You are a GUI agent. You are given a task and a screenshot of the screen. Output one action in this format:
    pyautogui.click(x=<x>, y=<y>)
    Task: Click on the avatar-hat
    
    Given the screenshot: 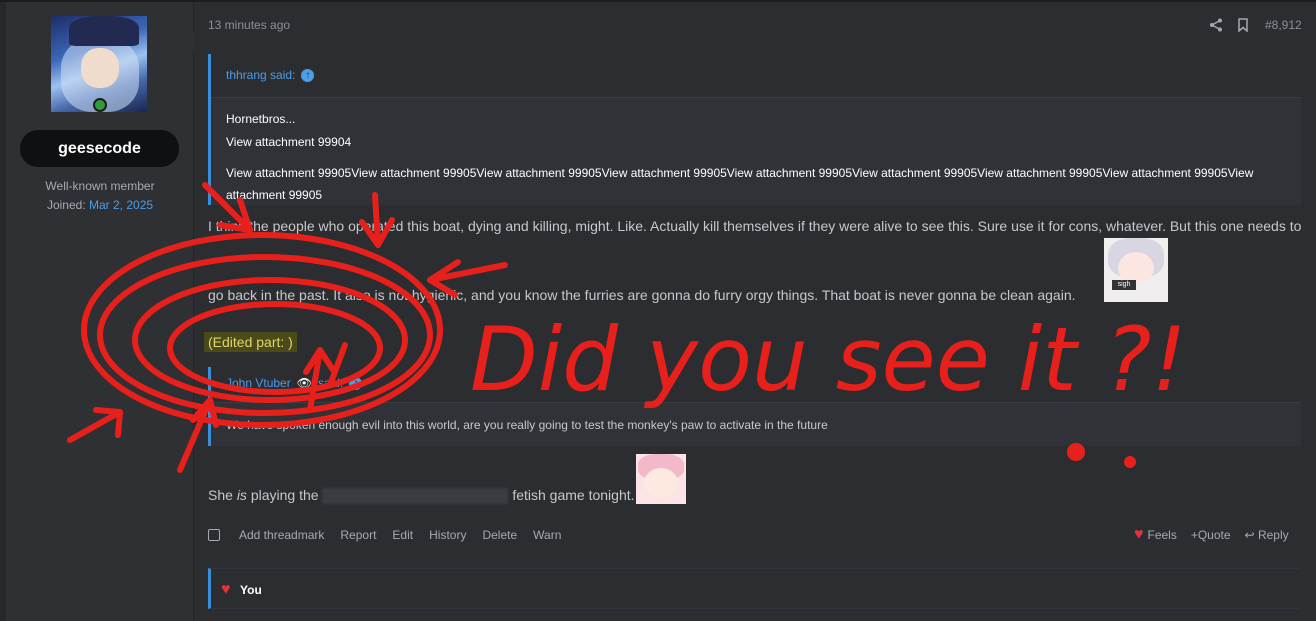 What is the action you would take?
    pyautogui.click(x=104, y=31)
    